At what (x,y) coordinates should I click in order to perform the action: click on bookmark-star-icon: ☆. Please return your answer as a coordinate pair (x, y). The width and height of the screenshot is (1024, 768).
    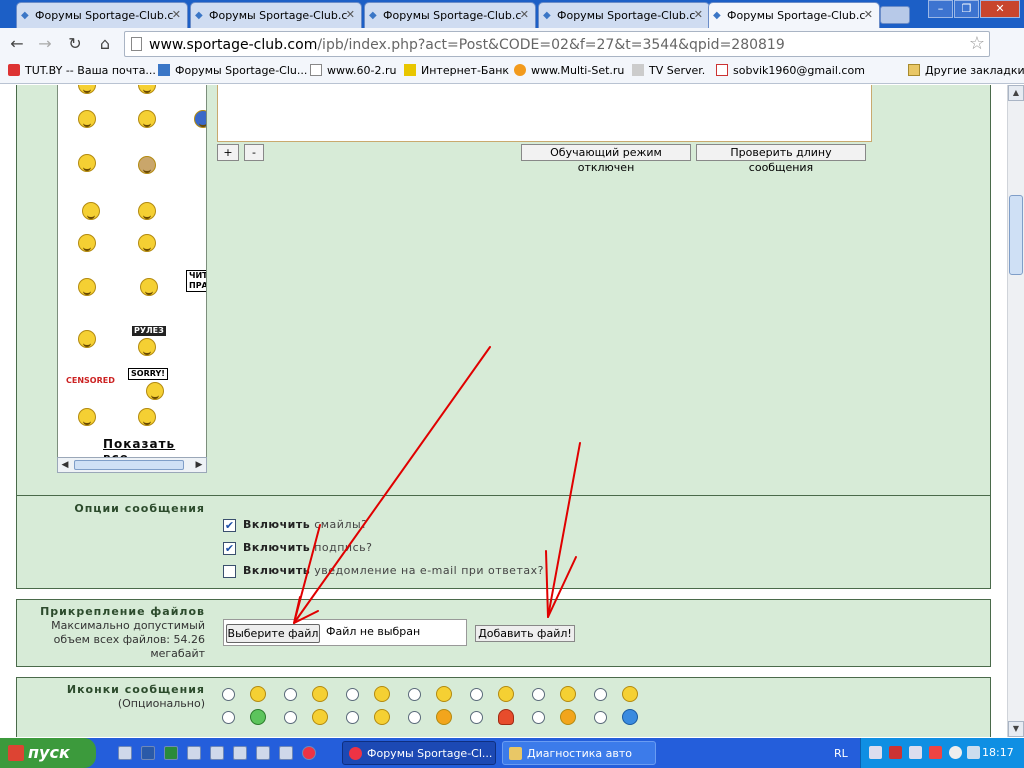
    Looking at the image, I should click on (977, 43).